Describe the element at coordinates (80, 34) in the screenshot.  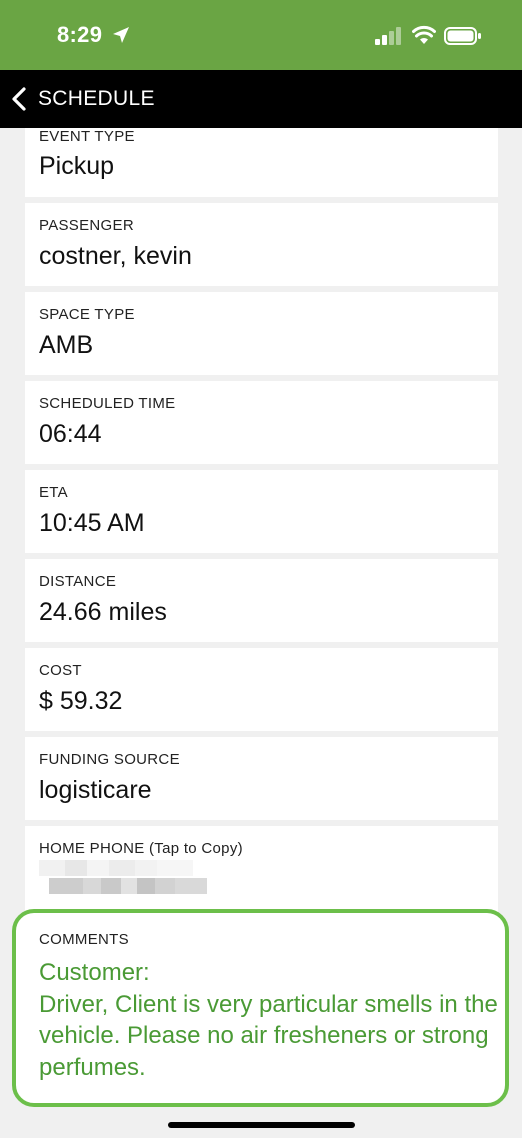
I see `status-time: 8:29` at that location.